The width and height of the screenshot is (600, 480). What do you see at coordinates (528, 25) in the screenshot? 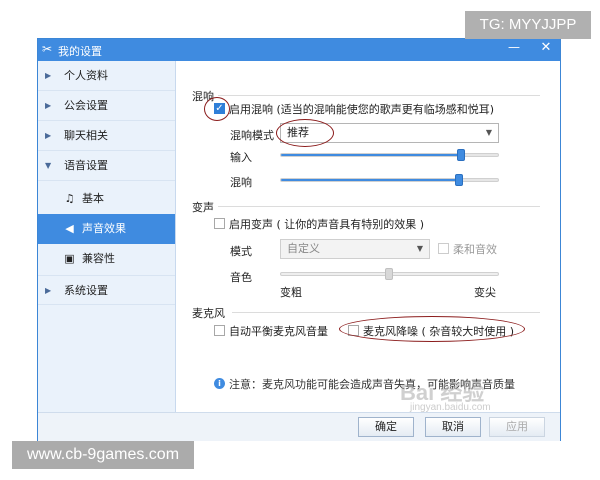
I see `watermark-top: TG: MYYJJPP` at bounding box center [528, 25].